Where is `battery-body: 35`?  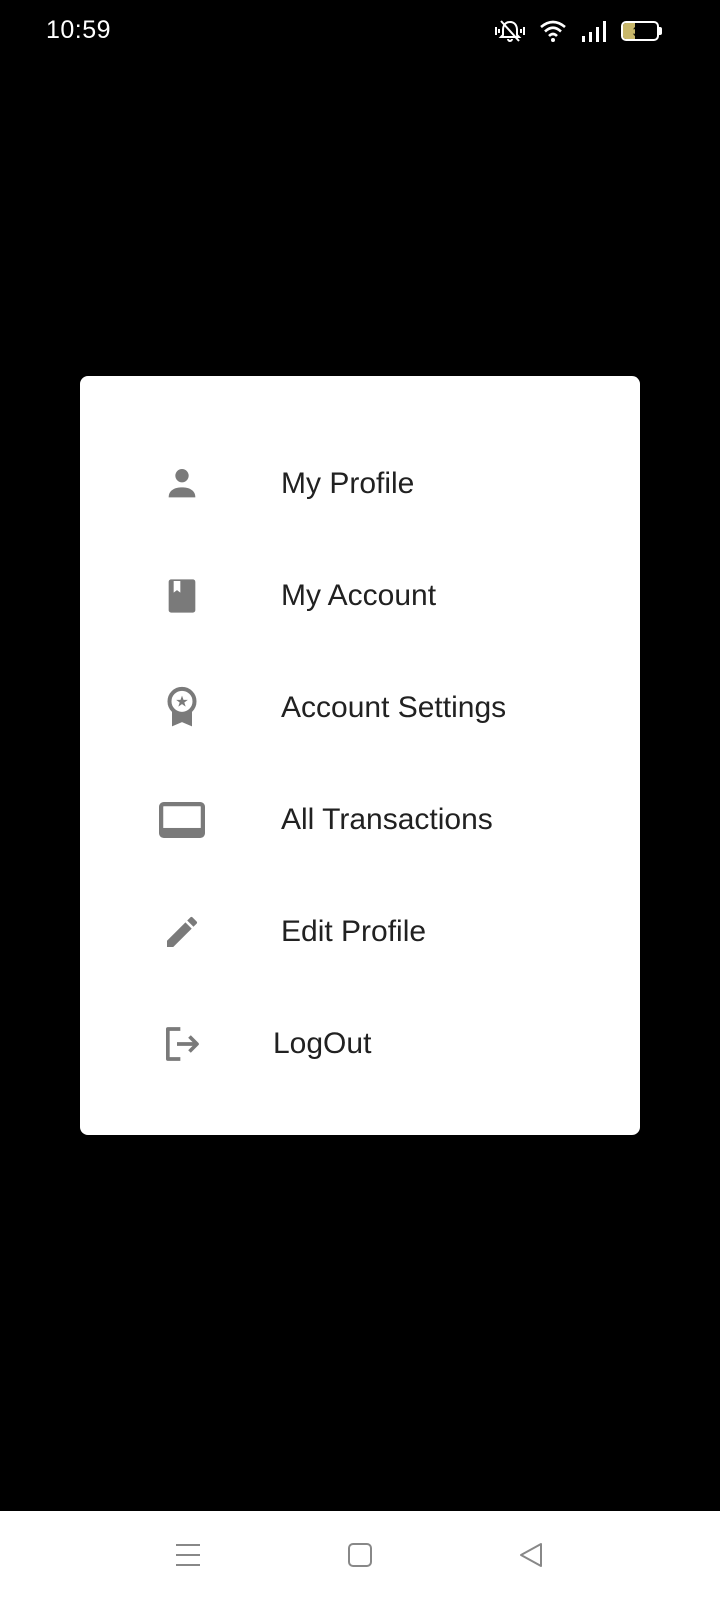 battery-body: 35 is located at coordinates (640, 31).